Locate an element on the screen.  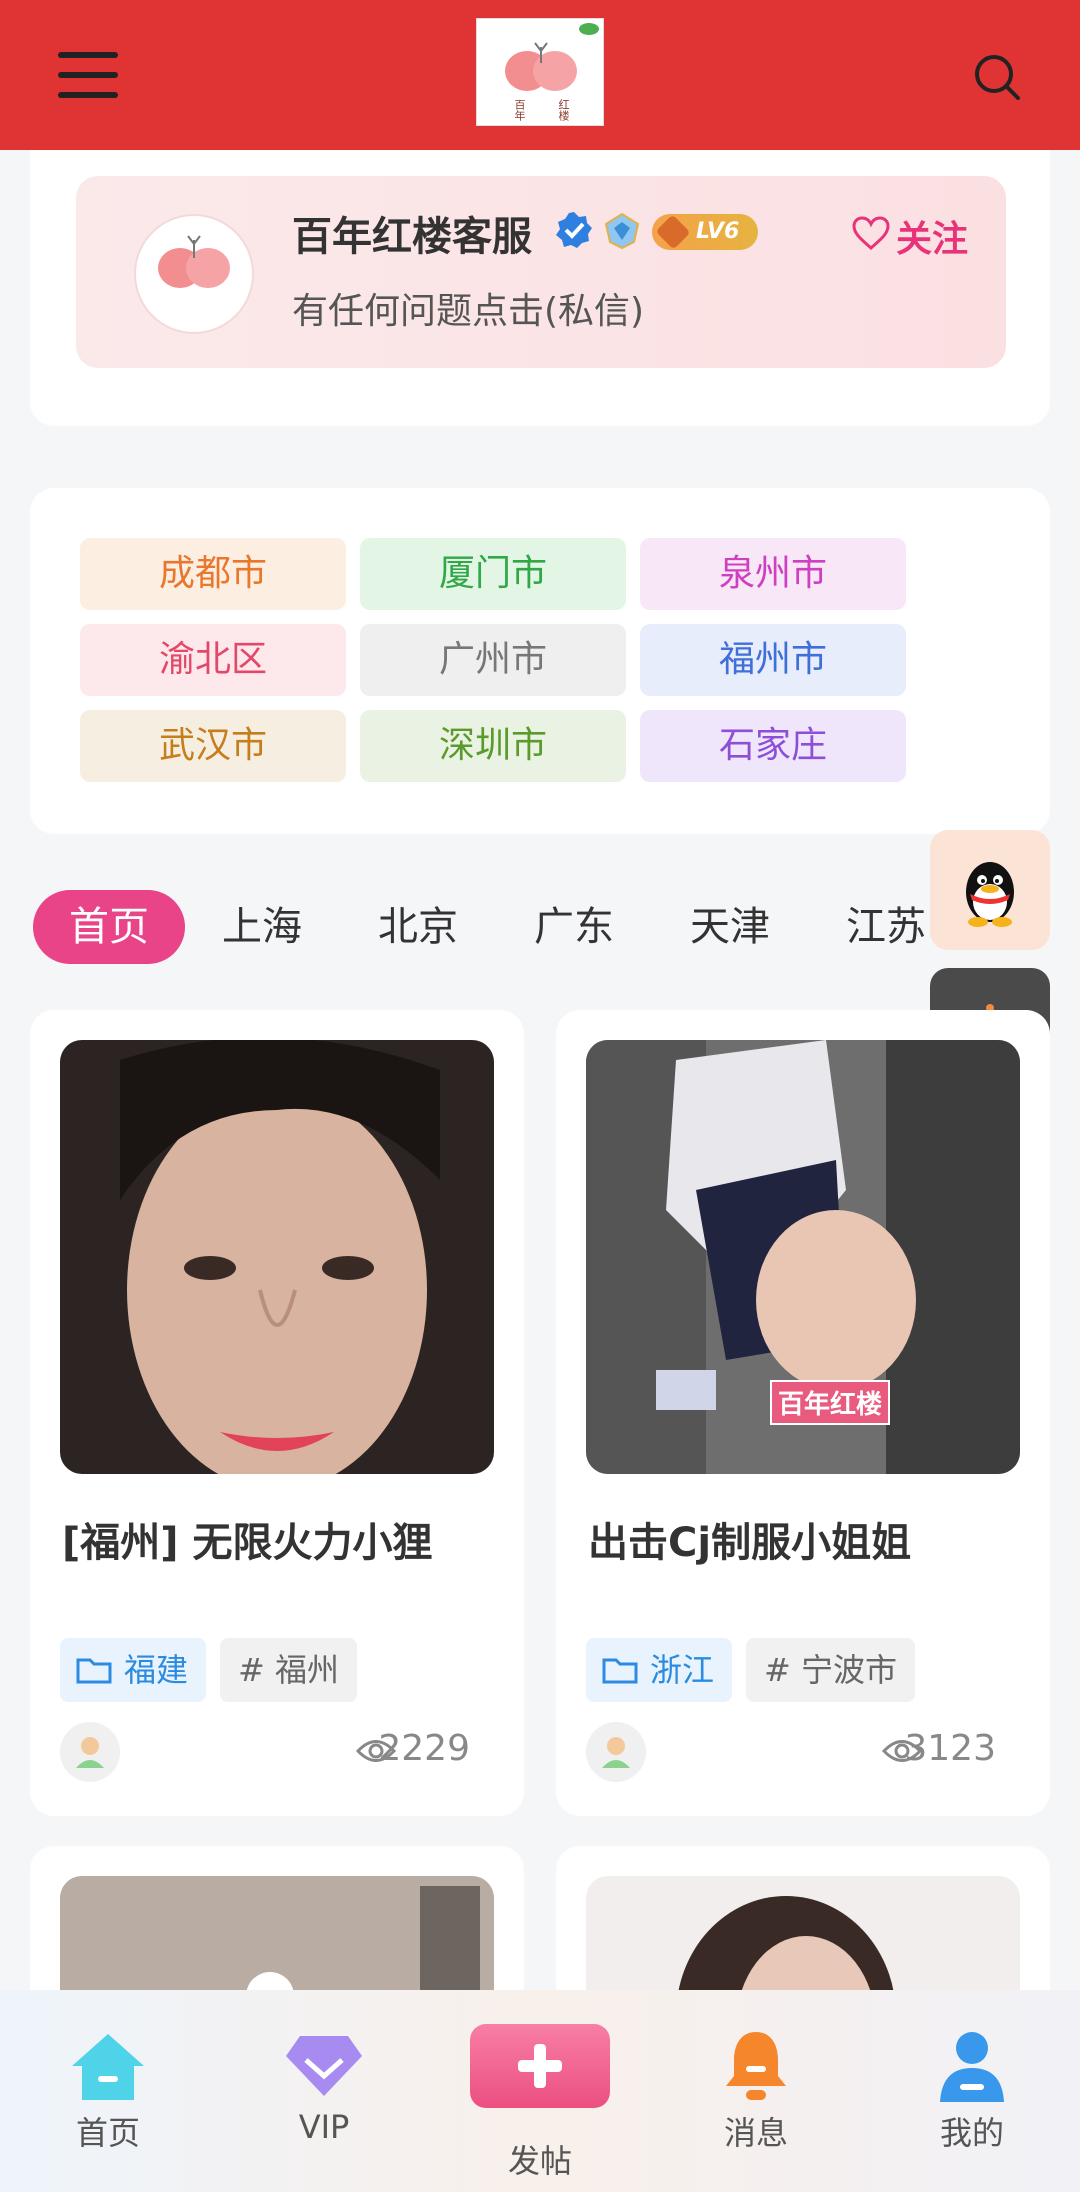
service-avatar is located at coordinates (194, 274).